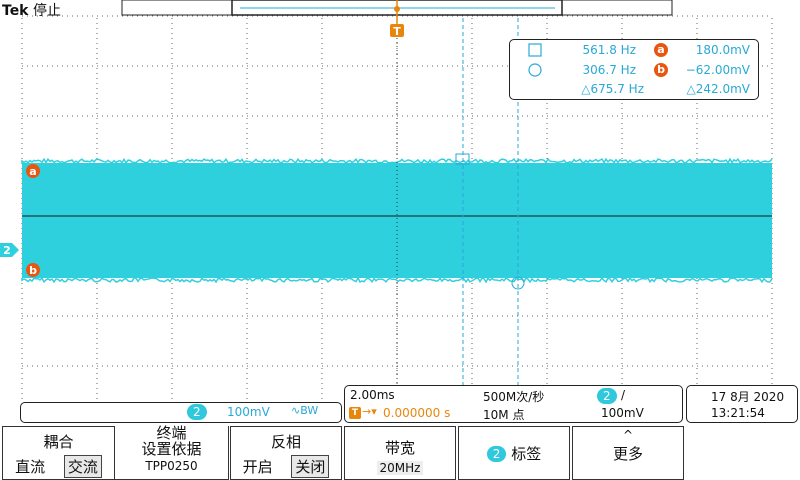 The width and height of the screenshot is (800, 480). Describe the element at coordinates (526, 454) in the screenshot. I see `label-title: 标签` at that location.